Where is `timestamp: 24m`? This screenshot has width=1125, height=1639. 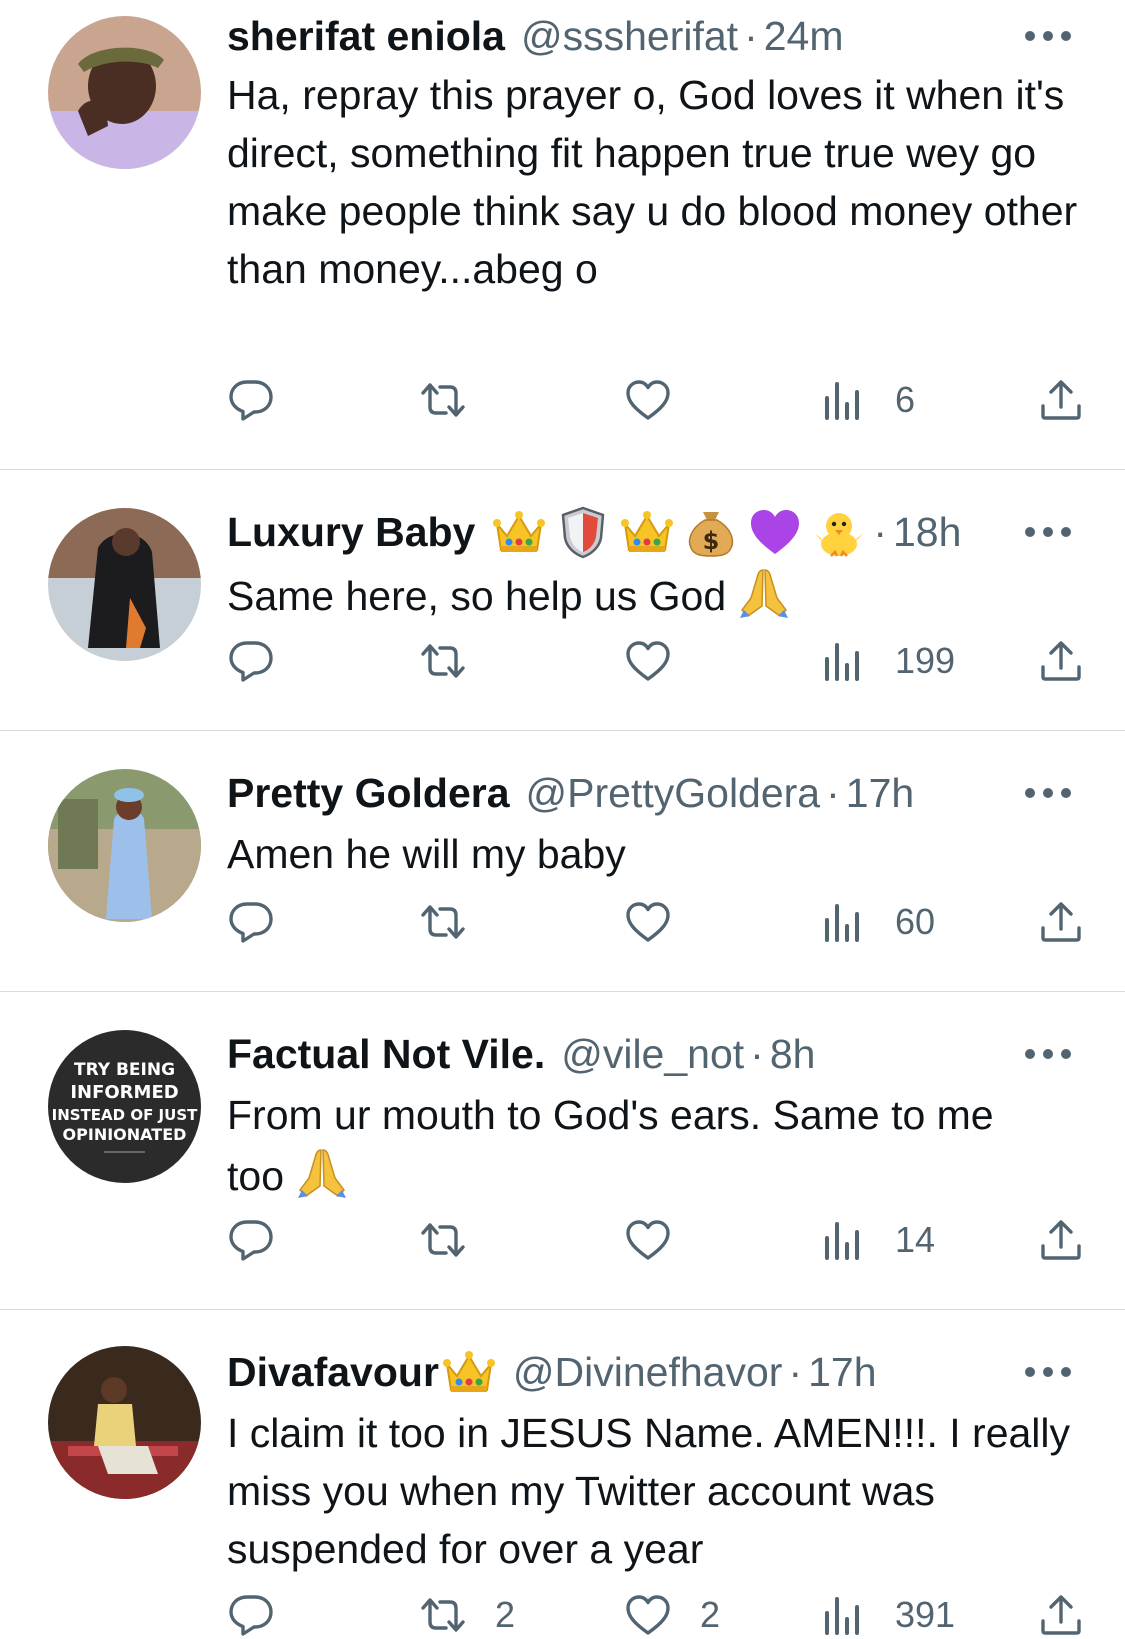
timestamp: 24m is located at coordinates (804, 36).